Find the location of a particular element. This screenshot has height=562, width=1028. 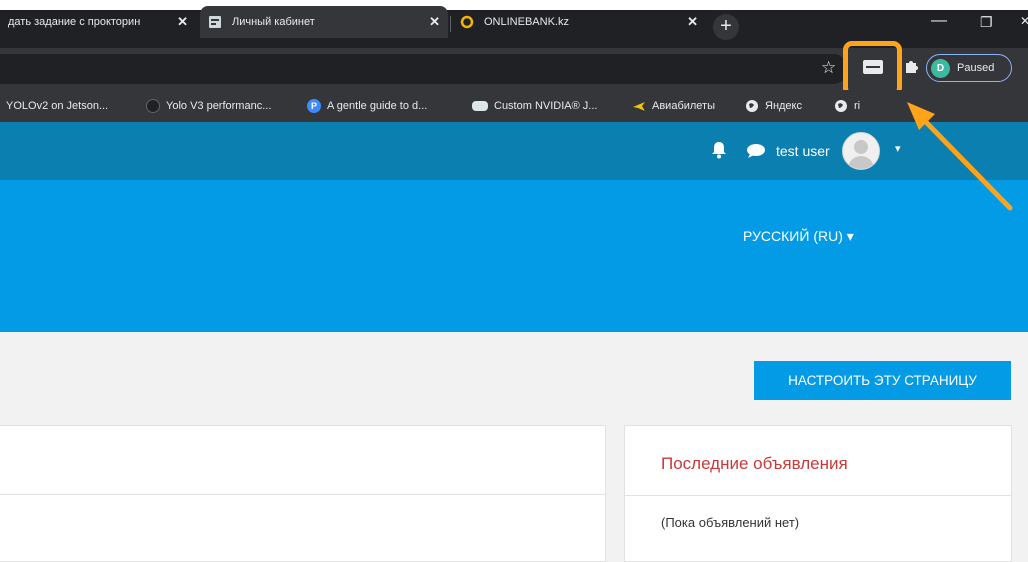

avatar is located at coordinates (861, 151).